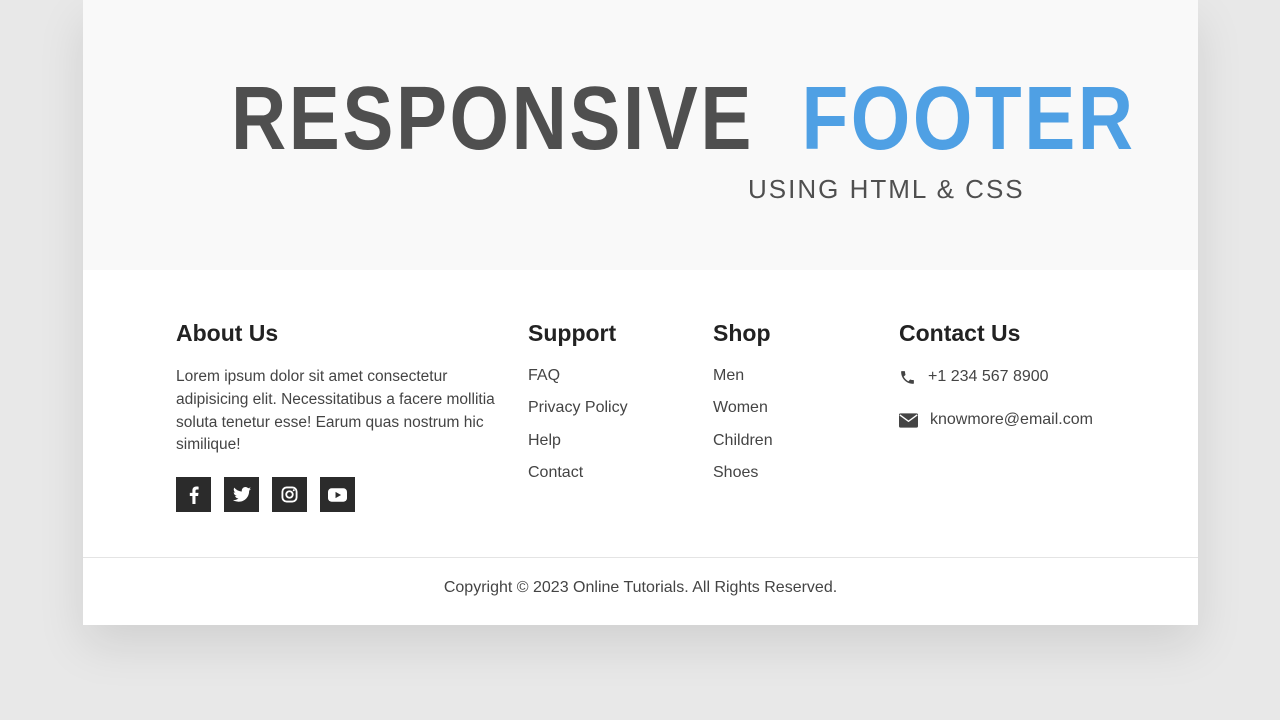  I want to click on youtube-icon, so click(337, 494).